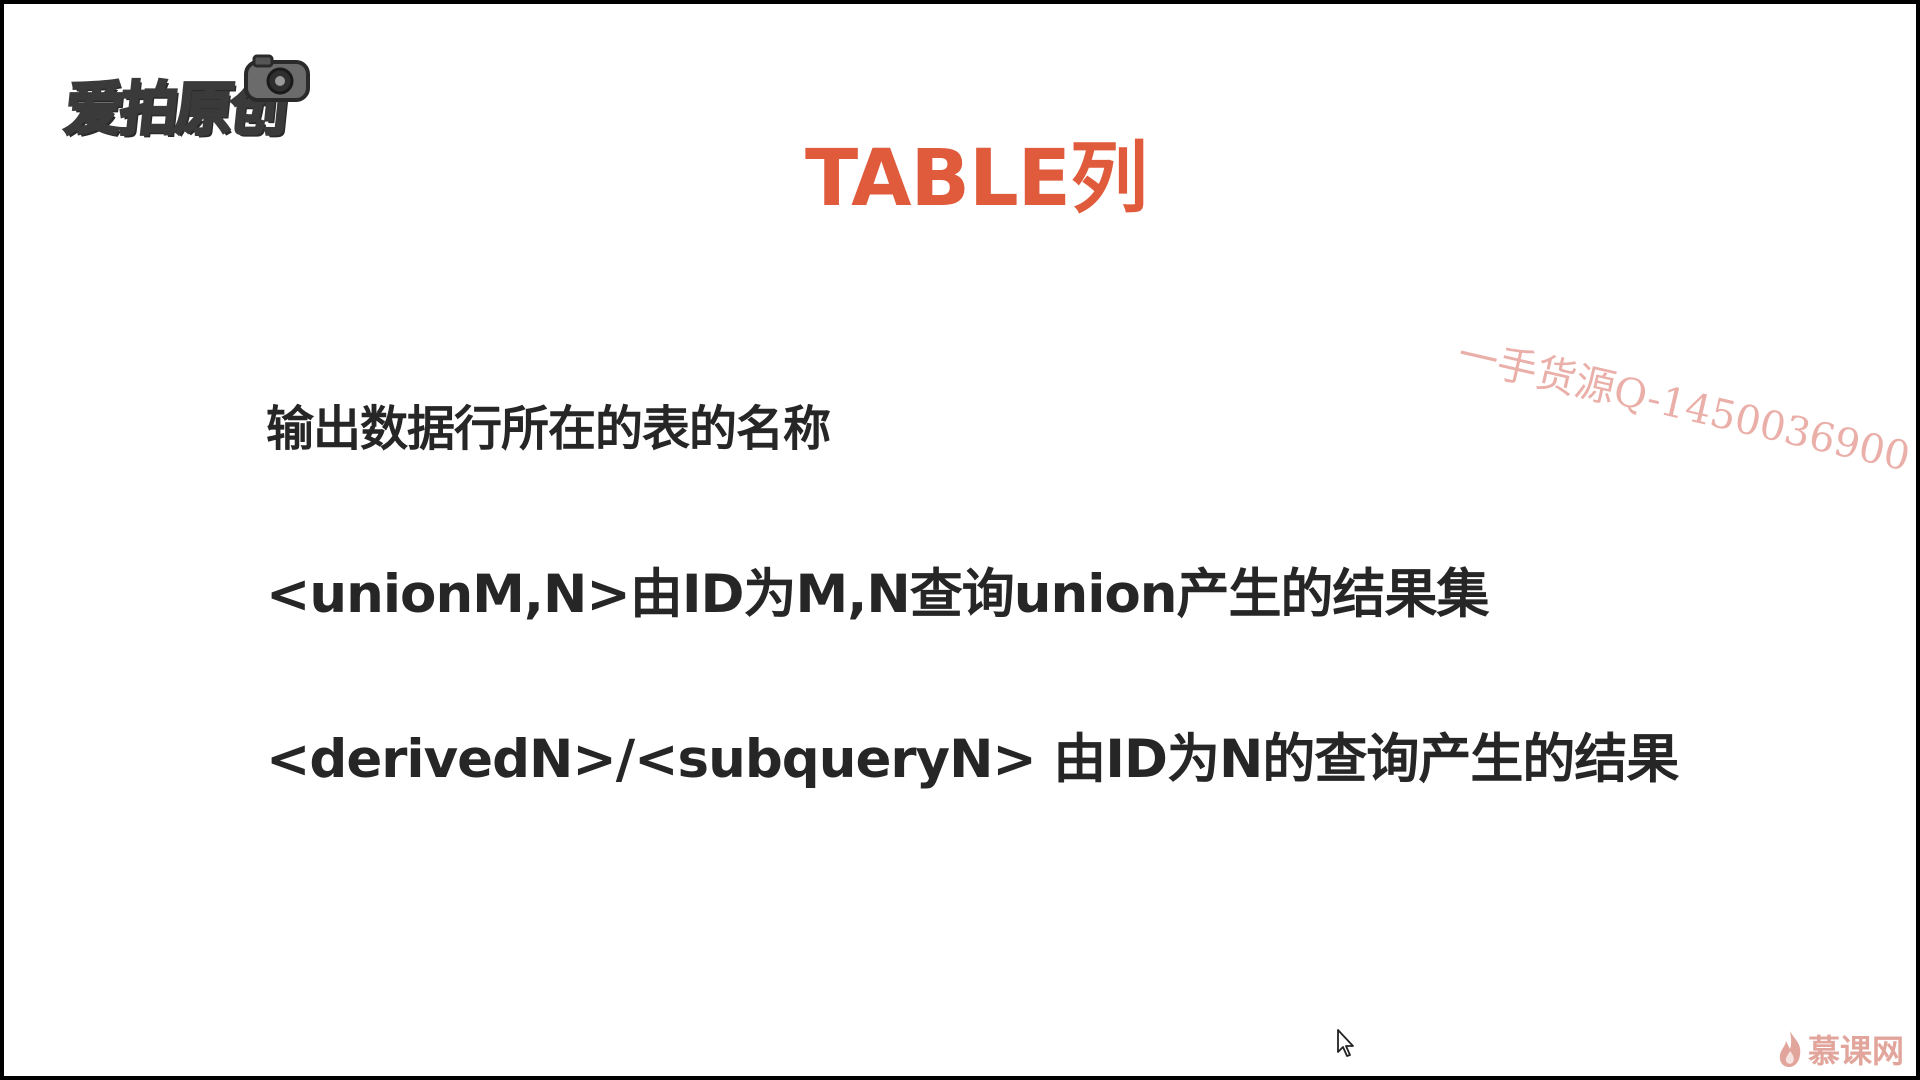 This screenshot has height=1080, width=1920. What do you see at coordinates (1345, 1043) in the screenshot?
I see `mouse-pointer-icon` at bounding box center [1345, 1043].